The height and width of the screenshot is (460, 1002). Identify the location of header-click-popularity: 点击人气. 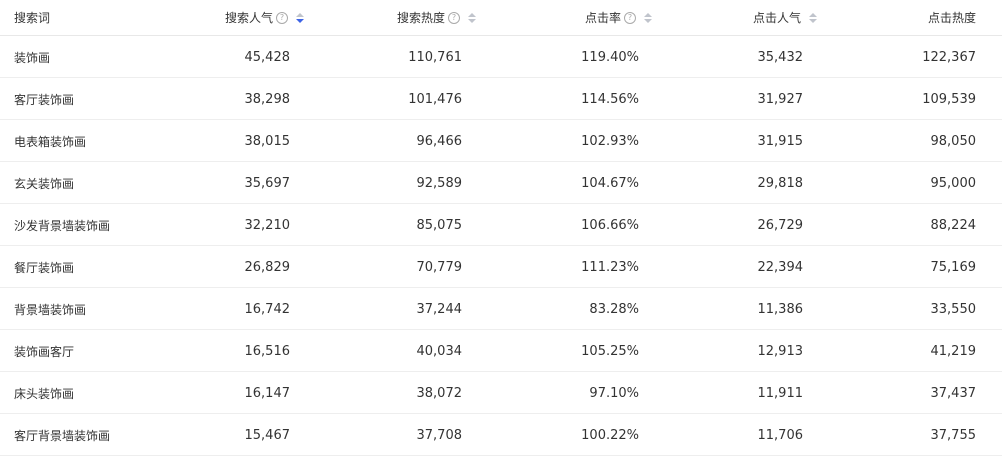
(728, 17).